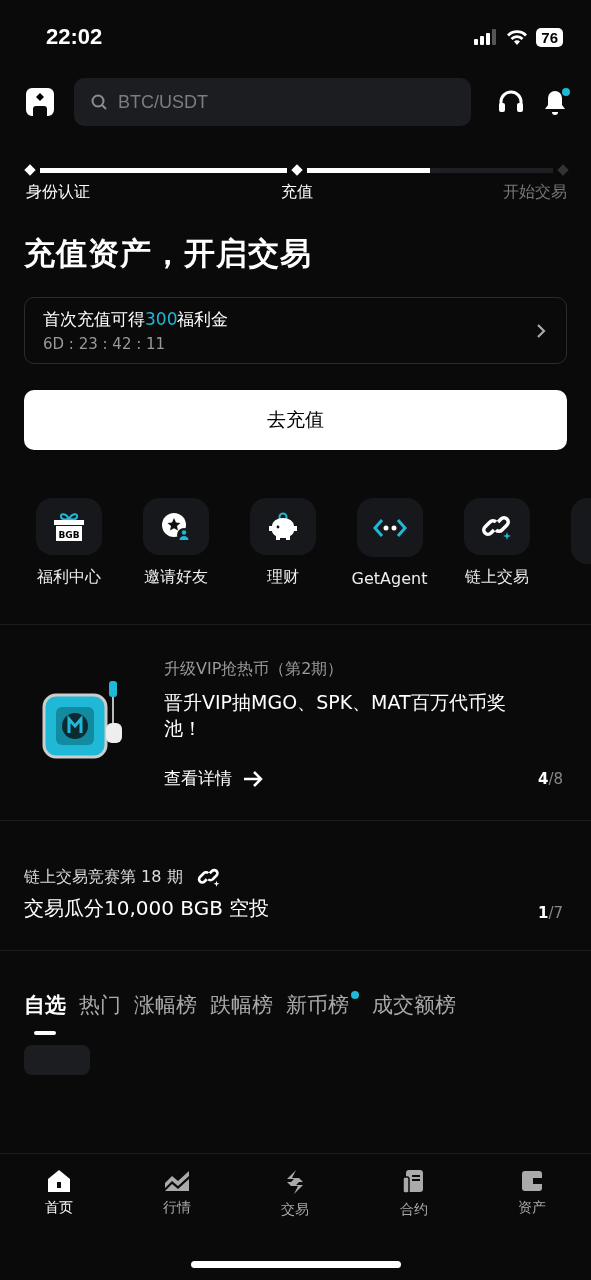 The image size is (591, 1280). What do you see at coordinates (40, 102) in the screenshot?
I see `avatar-icon` at bounding box center [40, 102].